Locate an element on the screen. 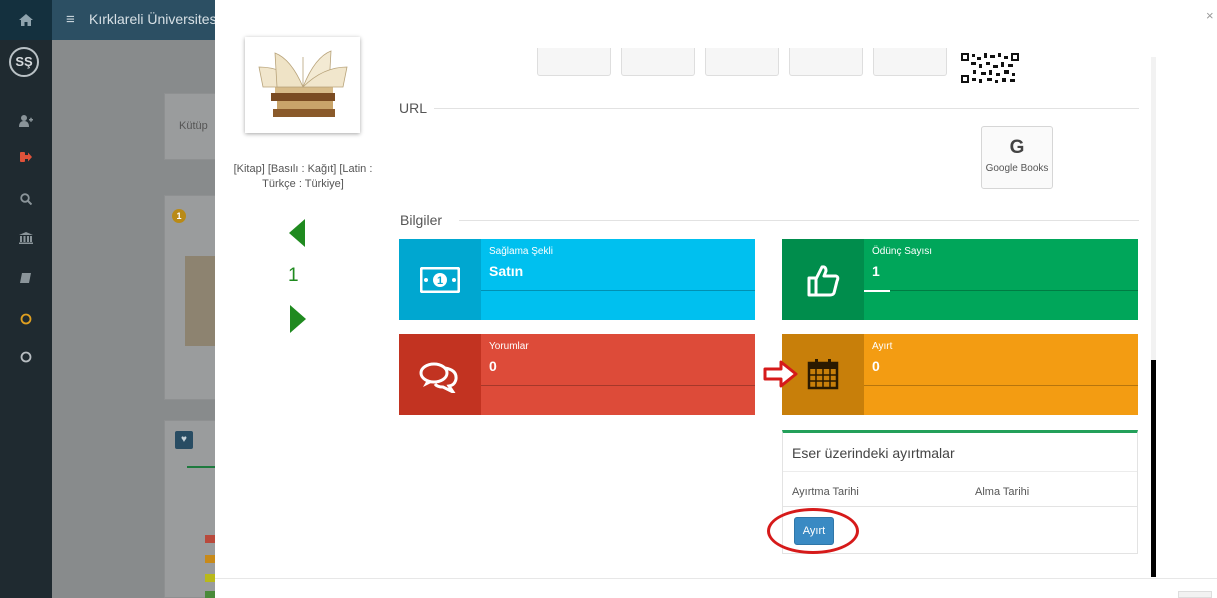 The image size is (1217, 598). search-icon is located at coordinates (26, 201).